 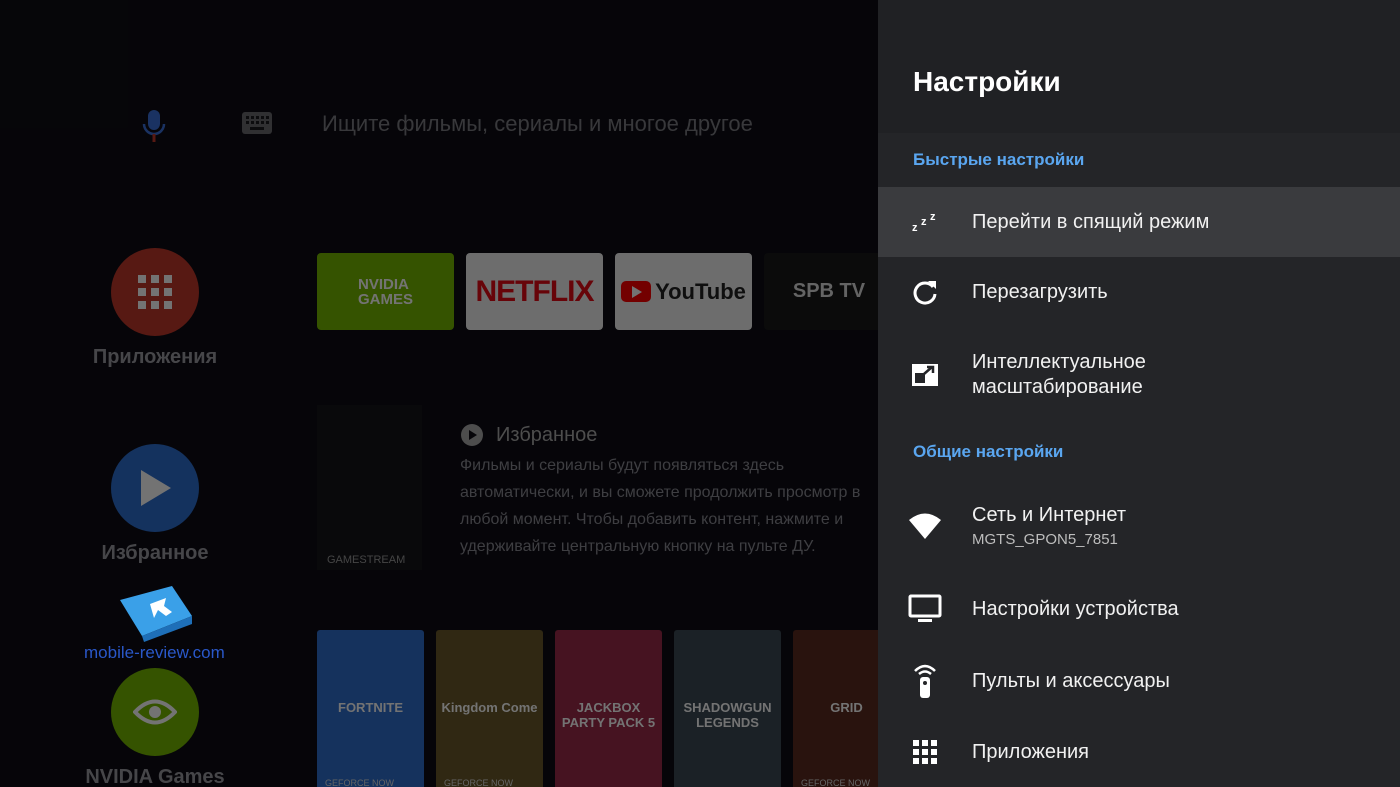 I want to click on play-circle-icon, so click(x=472, y=435).